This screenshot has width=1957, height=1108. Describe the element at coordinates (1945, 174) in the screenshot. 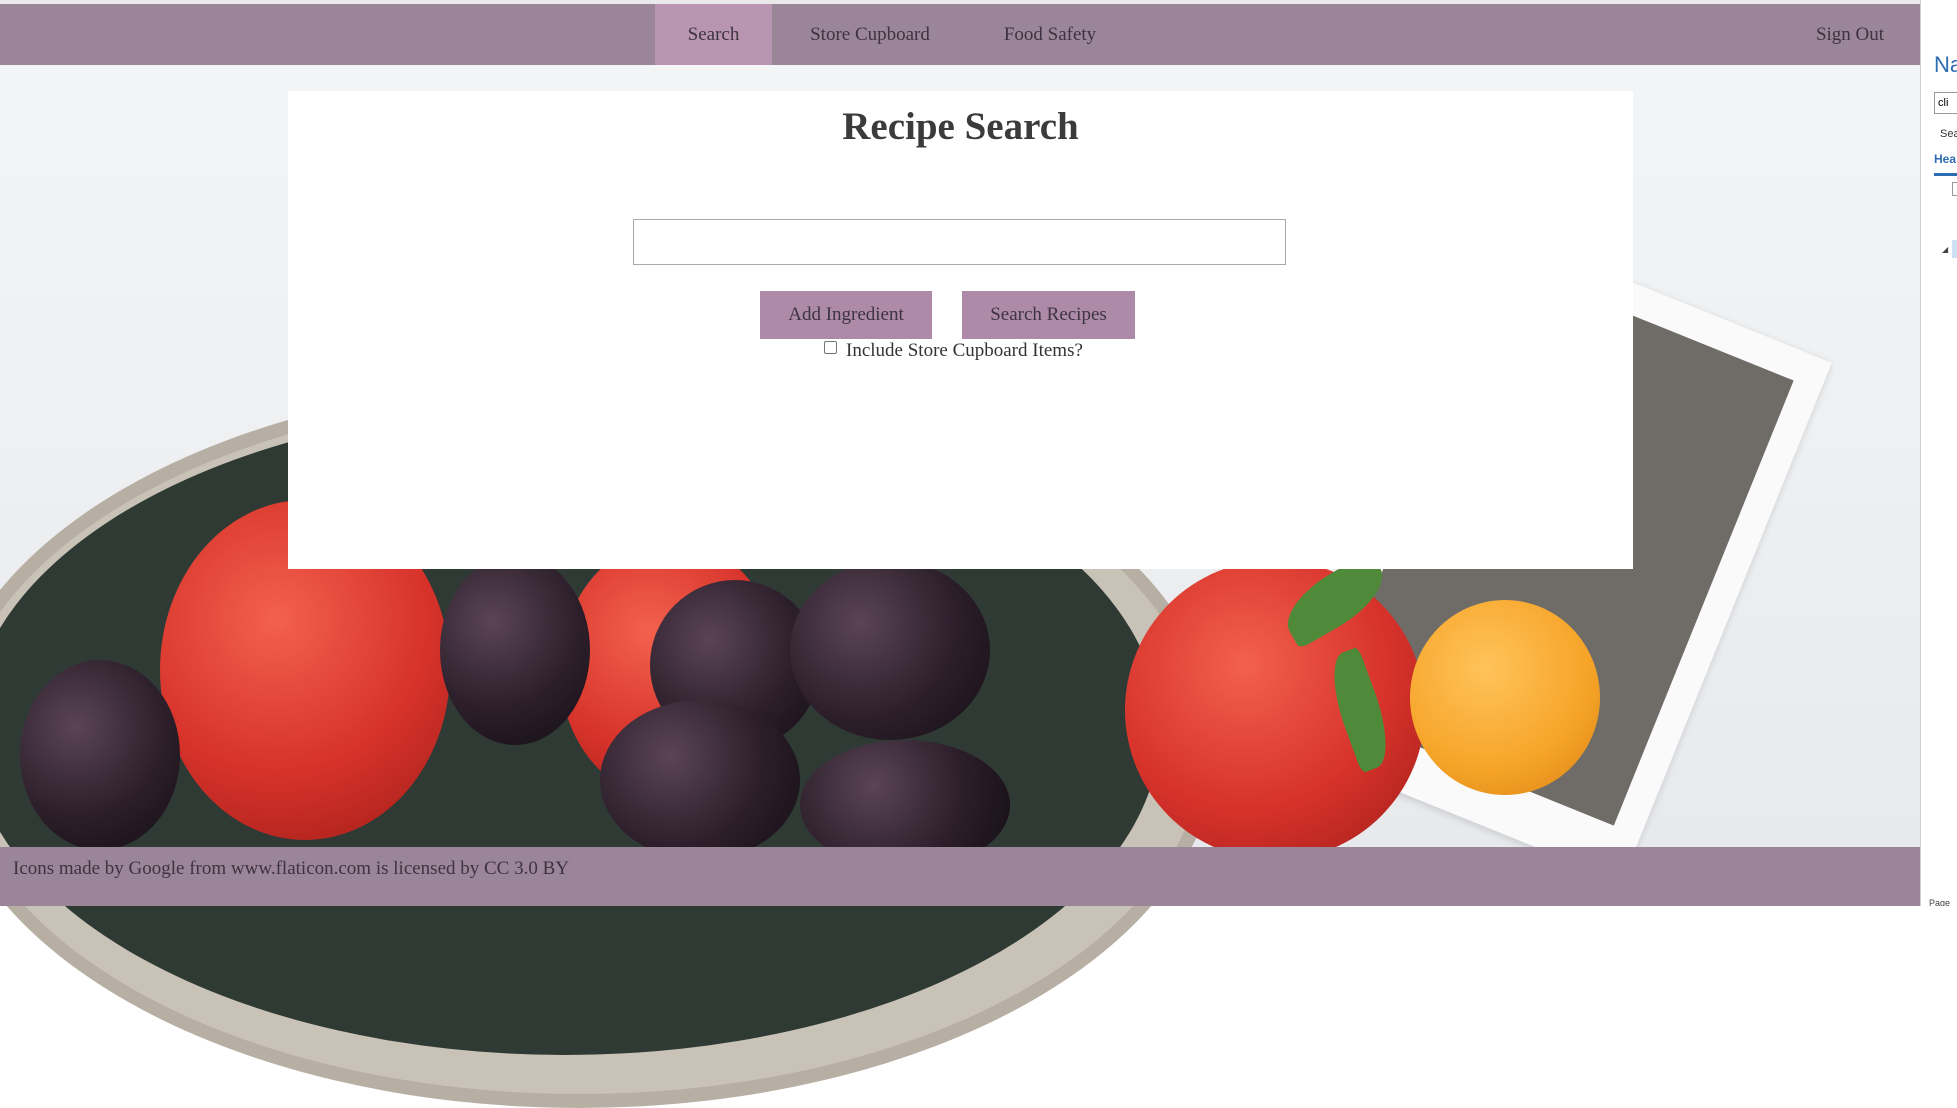

I see `side-pane-tab-underline` at that location.